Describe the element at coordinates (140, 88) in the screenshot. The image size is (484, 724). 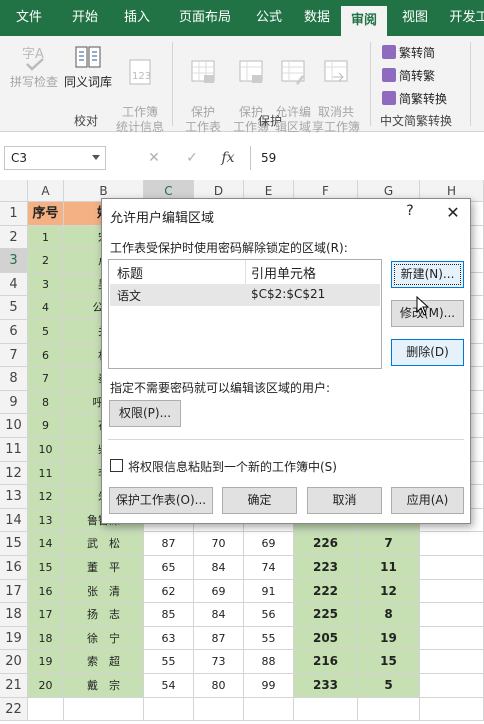
I see `workbook-statistics-button: 123 工作簿 统计信息` at that location.